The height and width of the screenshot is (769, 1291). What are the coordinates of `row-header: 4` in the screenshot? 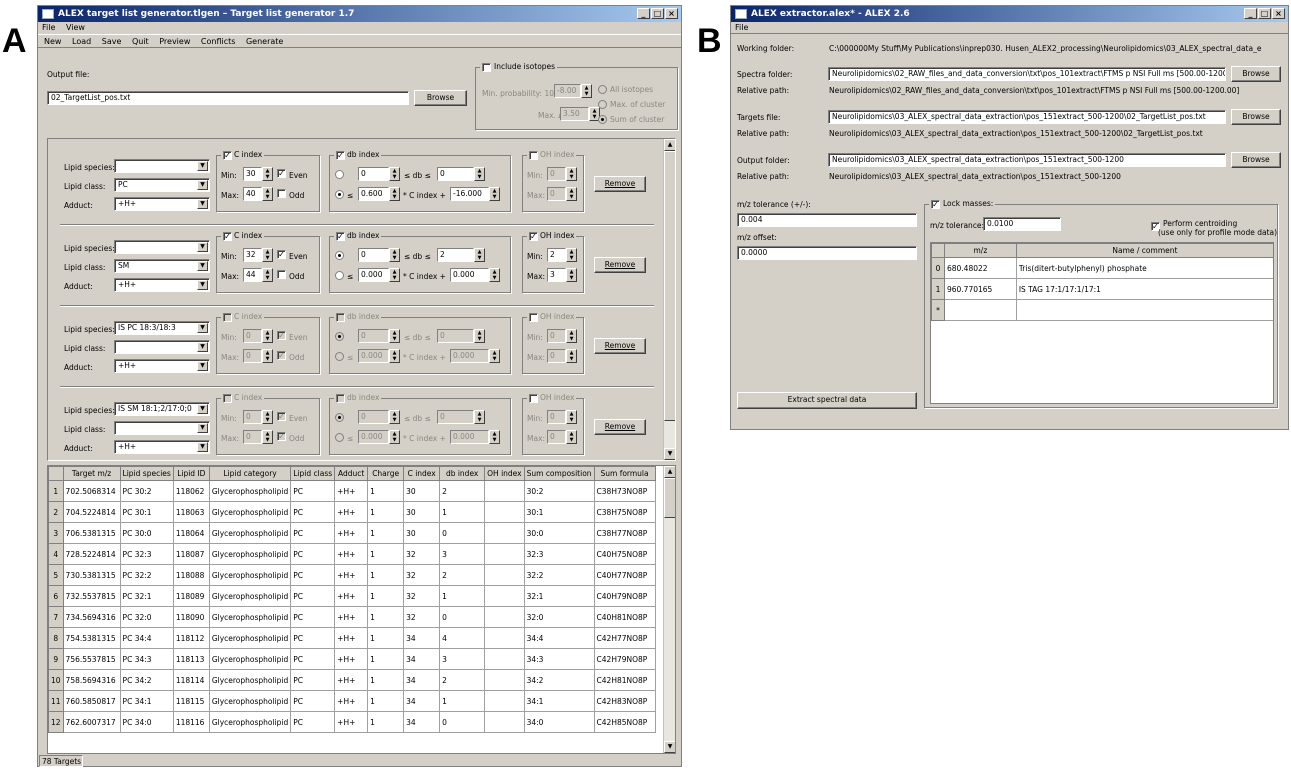 It's located at (56, 554).